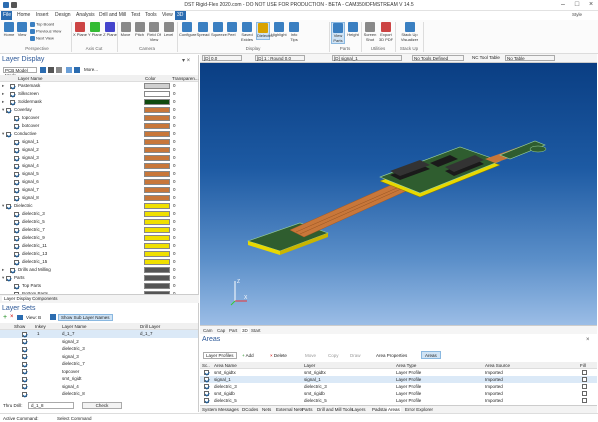 The width and height of the screenshot is (598, 422). I want to click on layer-set-row: dielectric_7, so click(99, 364).